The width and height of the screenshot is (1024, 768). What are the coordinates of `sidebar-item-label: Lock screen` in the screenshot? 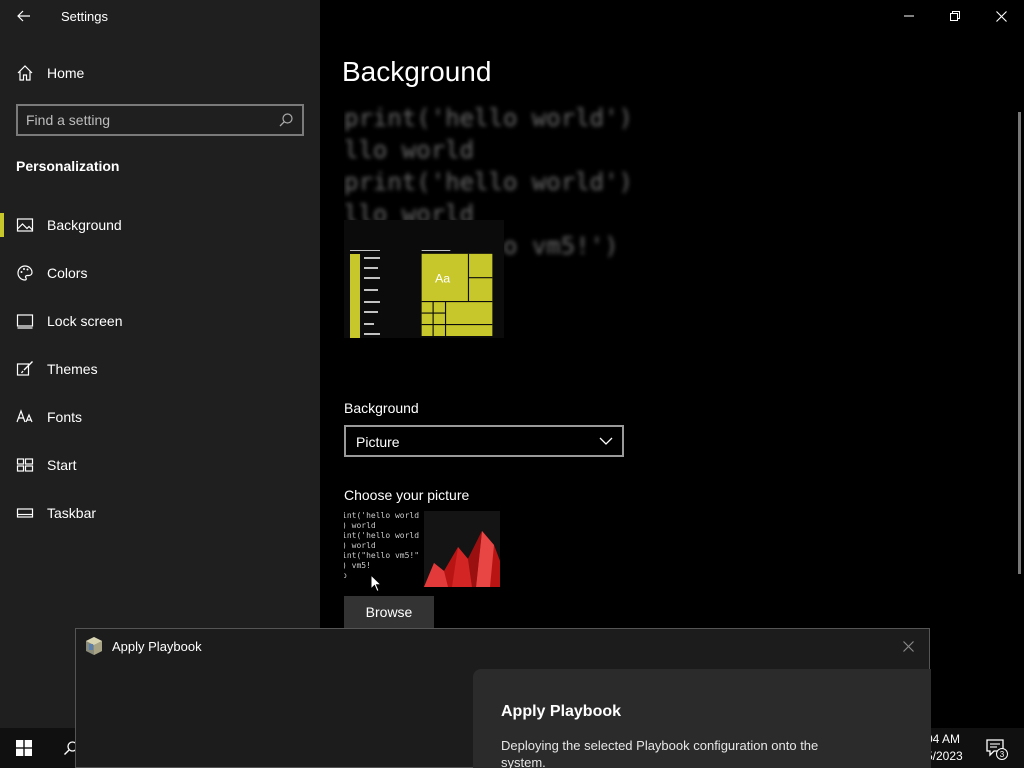 It's located at (85, 321).